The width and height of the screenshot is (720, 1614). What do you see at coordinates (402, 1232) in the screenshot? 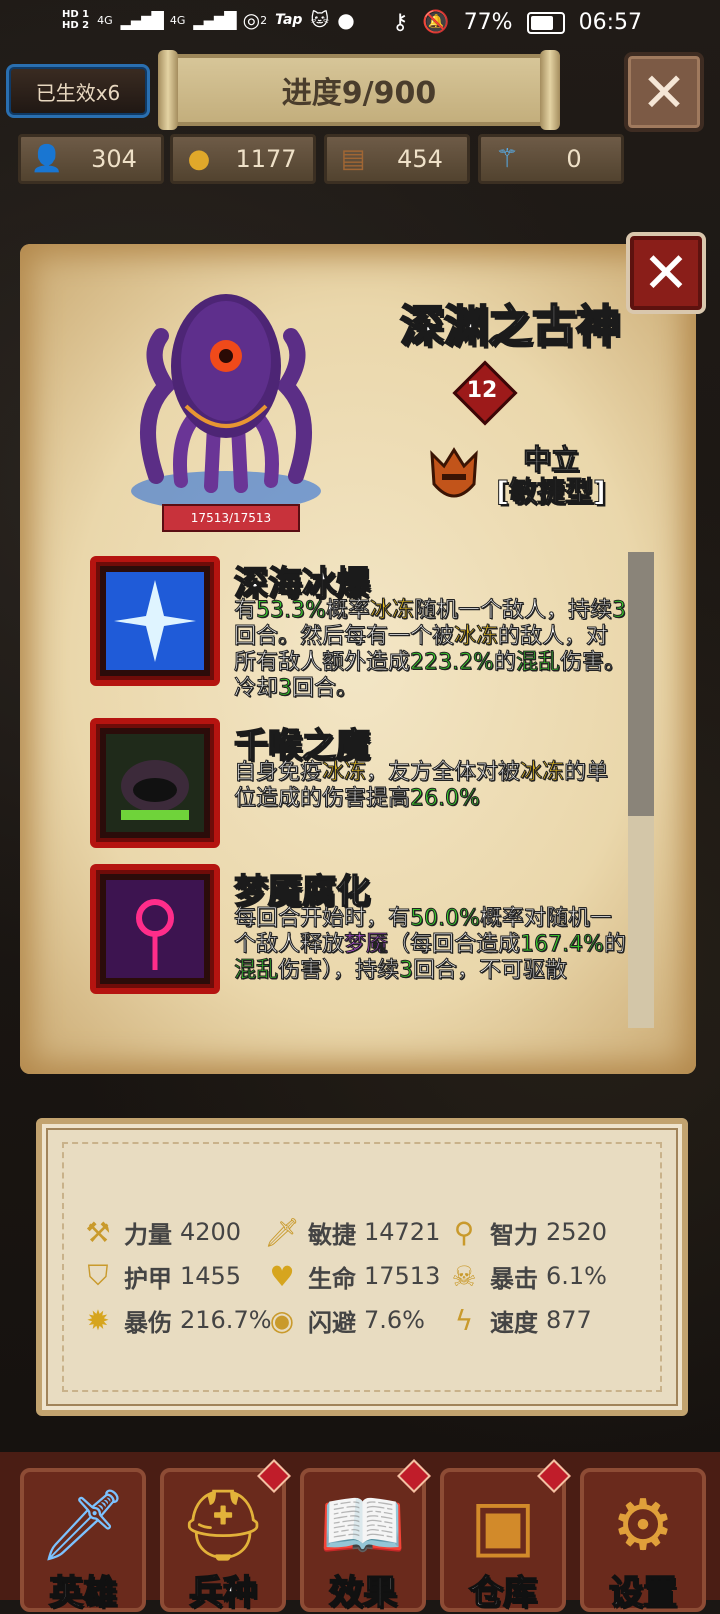
I see `stat-value: 14721` at bounding box center [402, 1232].